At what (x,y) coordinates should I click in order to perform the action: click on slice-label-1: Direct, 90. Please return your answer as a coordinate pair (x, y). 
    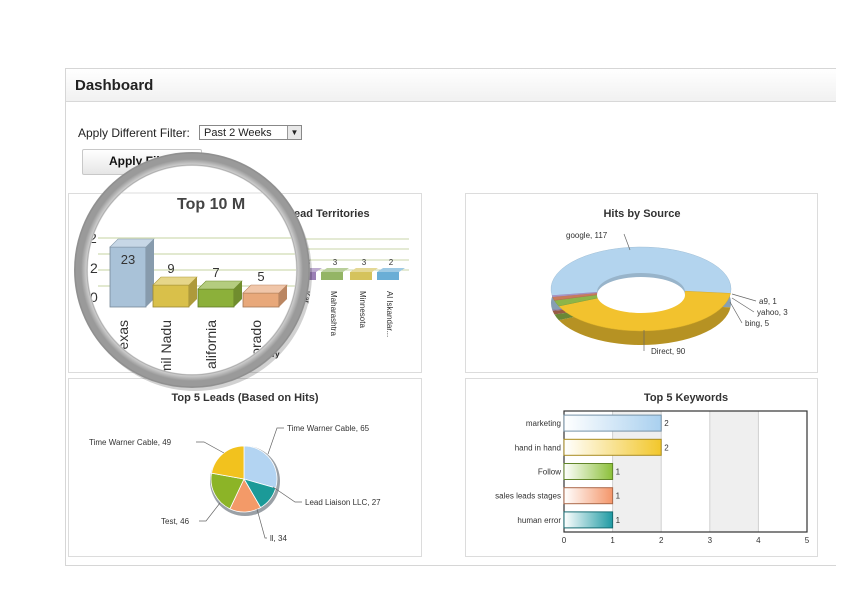
    Looking at the image, I should click on (668, 351).